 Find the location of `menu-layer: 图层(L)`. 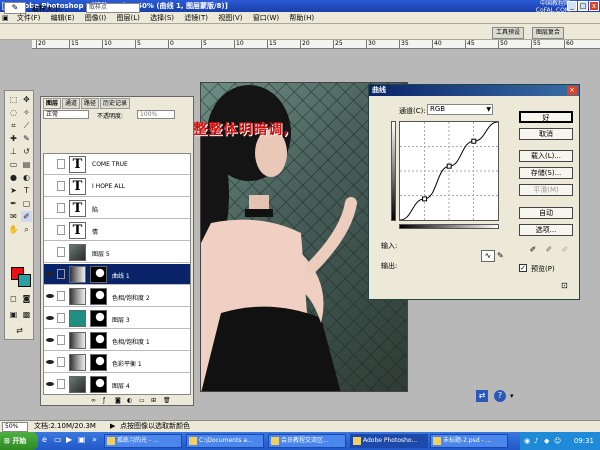

menu-layer: 图层(L) is located at coordinates (127, 18).